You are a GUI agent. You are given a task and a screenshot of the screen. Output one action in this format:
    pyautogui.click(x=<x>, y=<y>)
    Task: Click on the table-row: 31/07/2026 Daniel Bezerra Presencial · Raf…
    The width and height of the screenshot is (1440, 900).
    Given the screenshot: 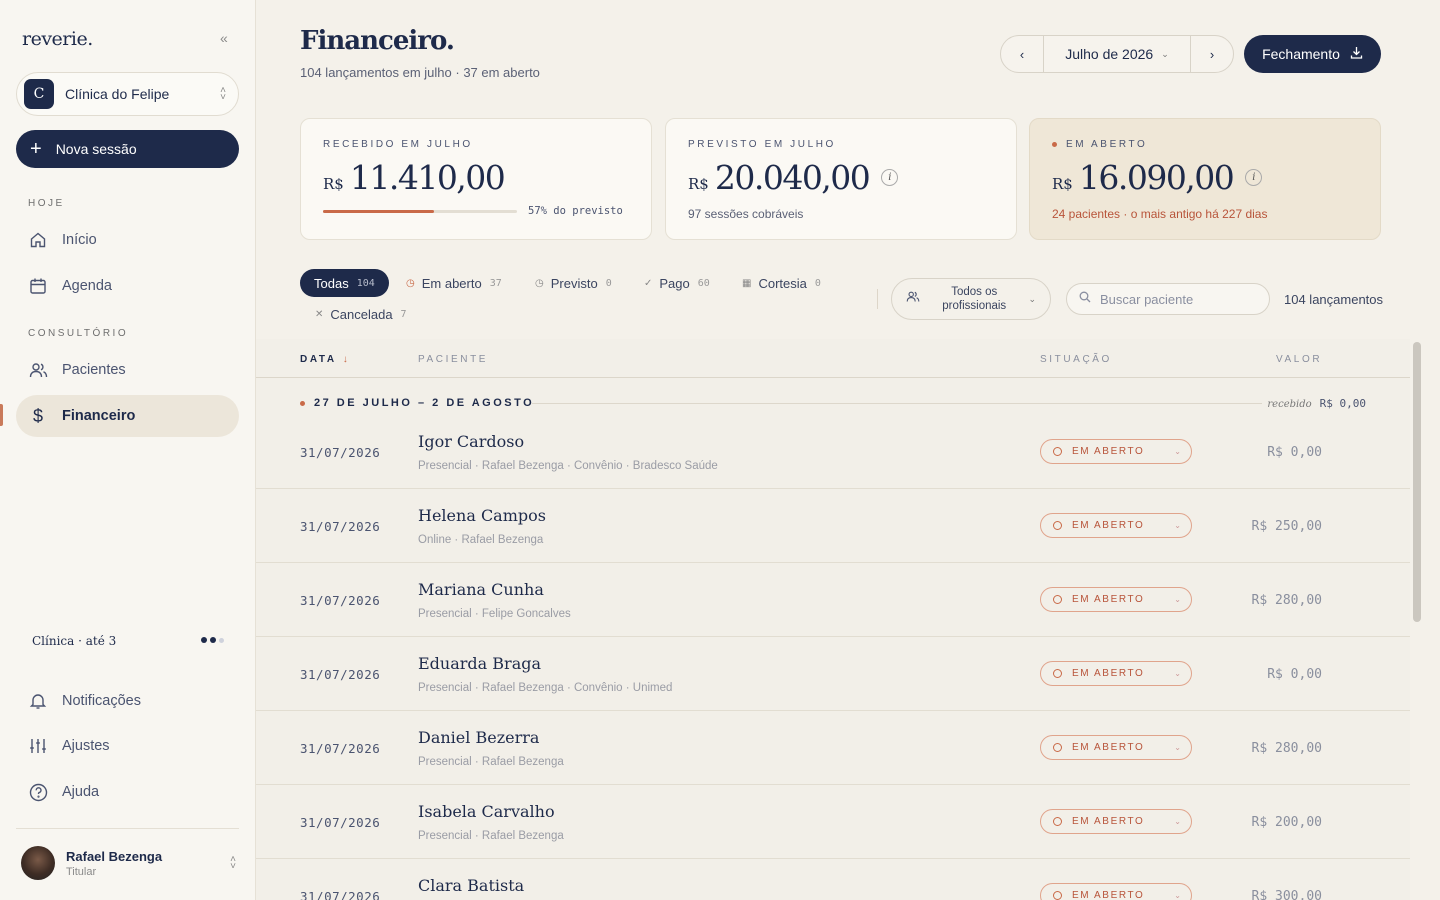 What is the action you would take?
    pyautogui.click(x=833, y=748)
    